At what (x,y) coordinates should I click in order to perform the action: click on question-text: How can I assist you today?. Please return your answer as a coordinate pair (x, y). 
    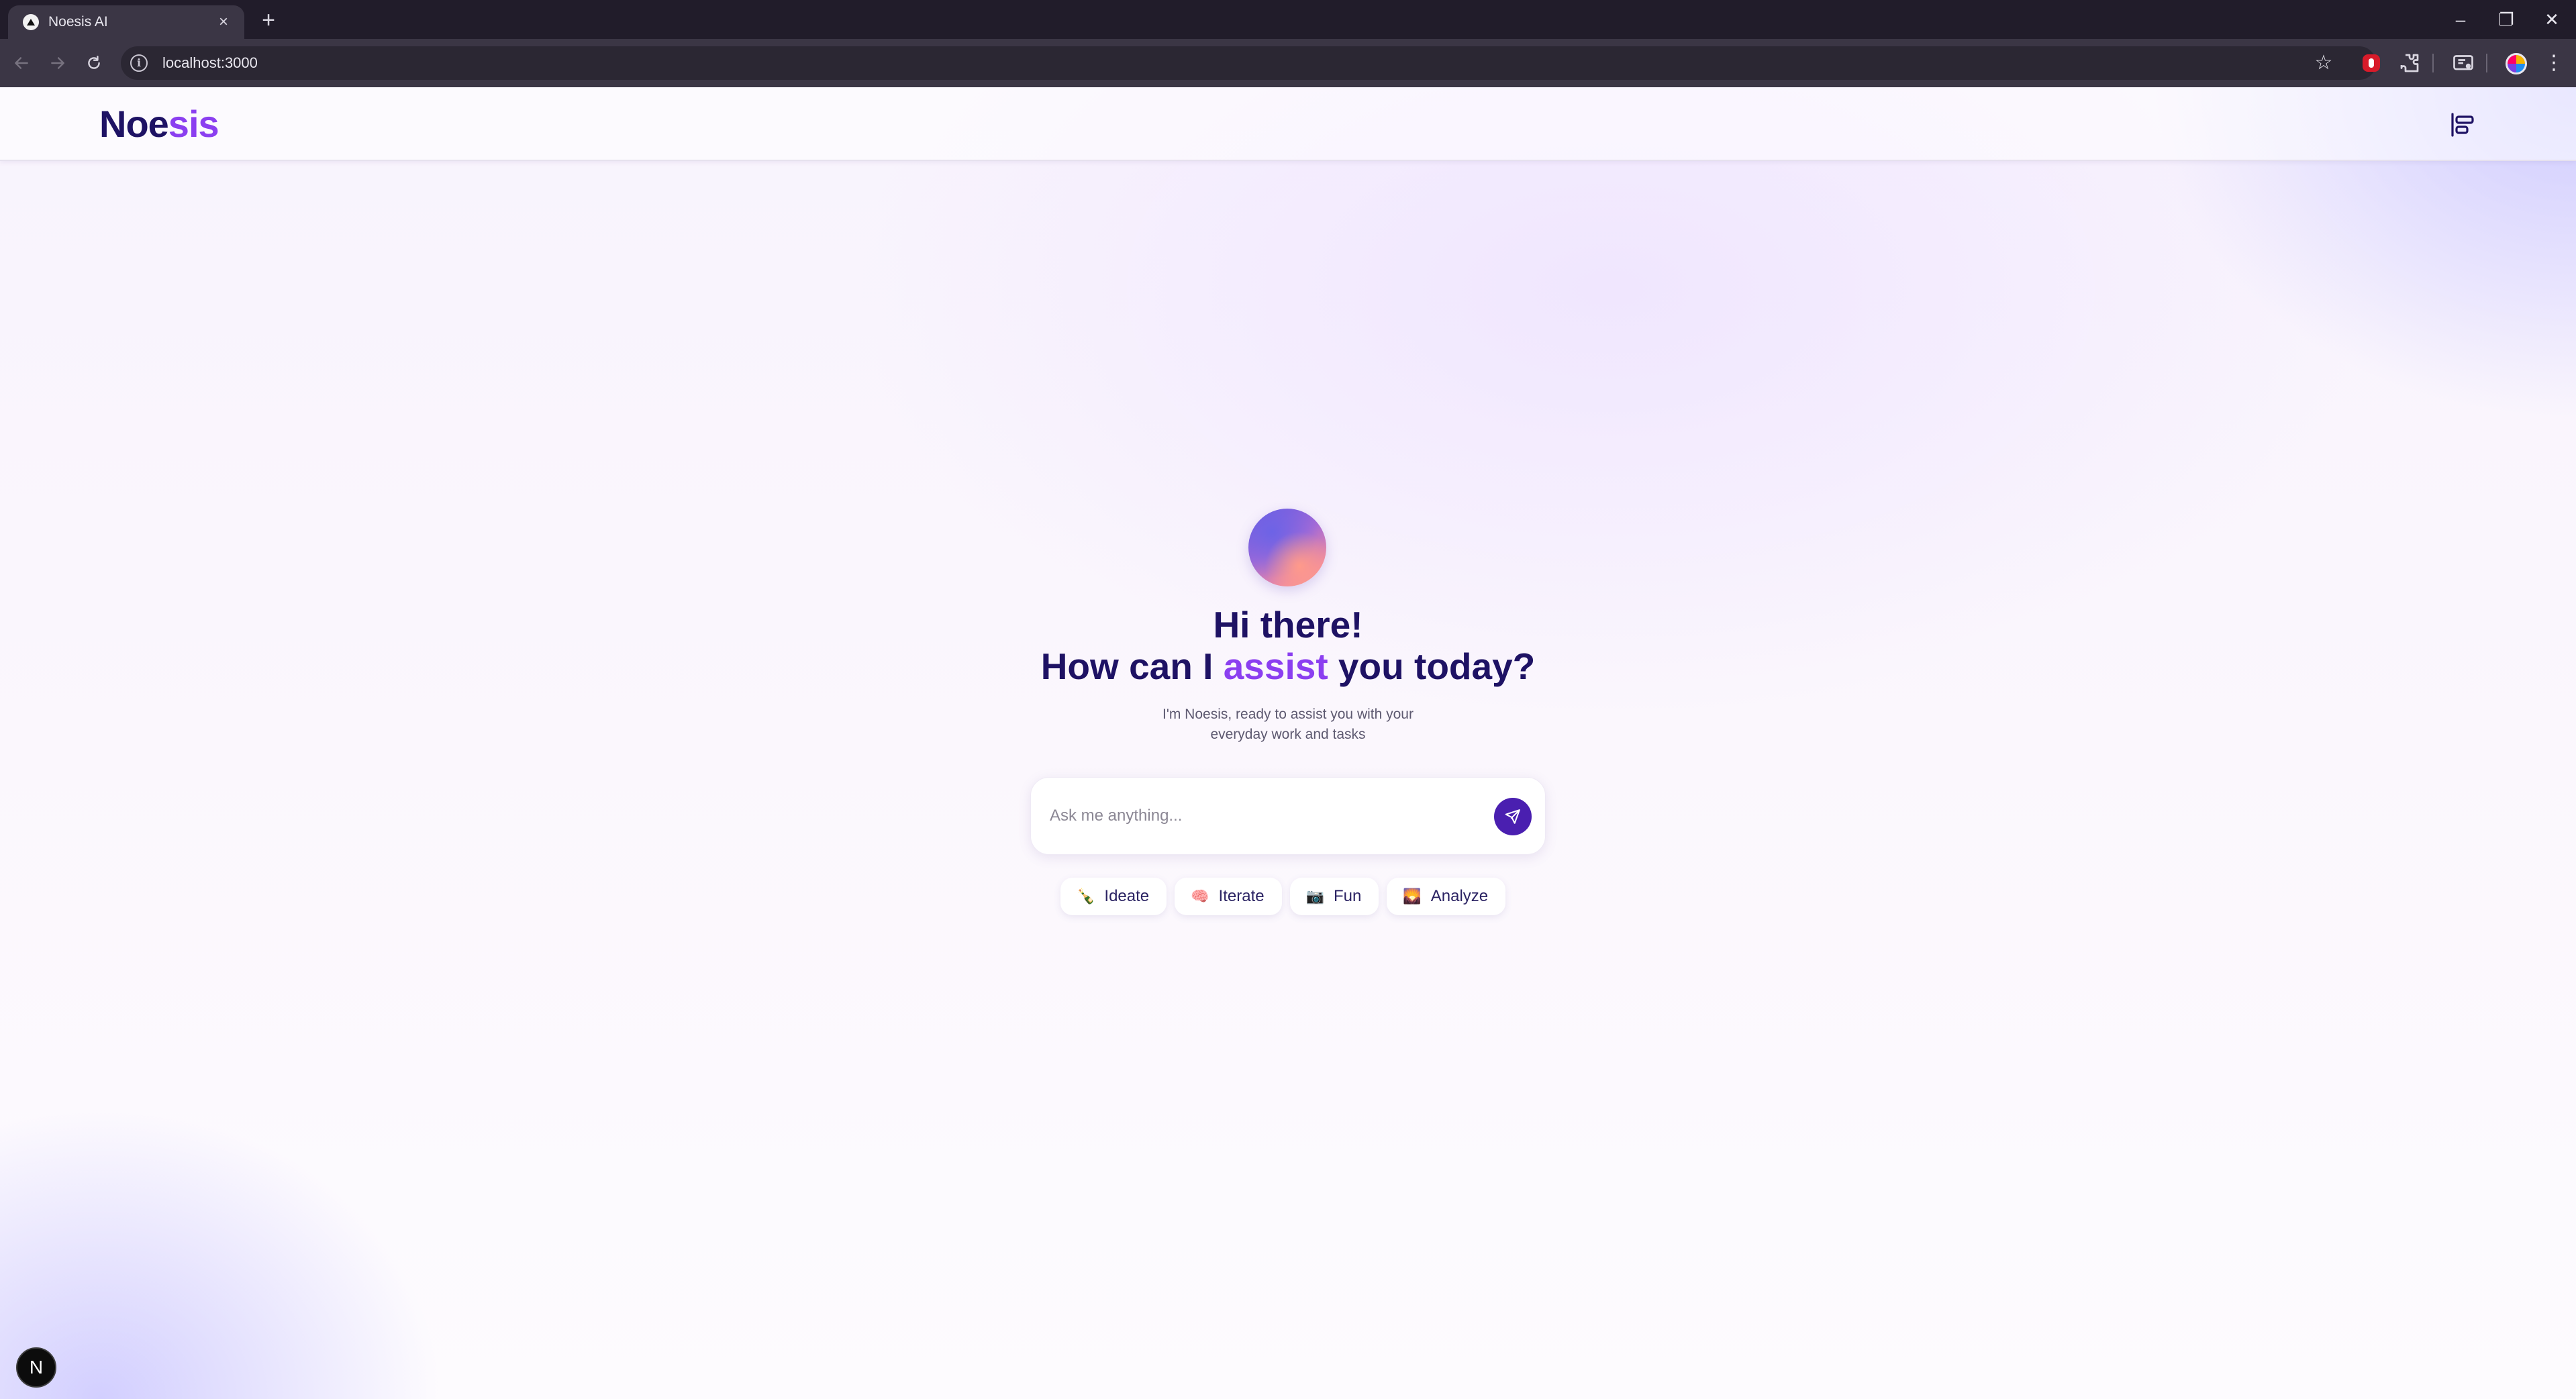
    Looking at the image, I should click on (1288, 666).